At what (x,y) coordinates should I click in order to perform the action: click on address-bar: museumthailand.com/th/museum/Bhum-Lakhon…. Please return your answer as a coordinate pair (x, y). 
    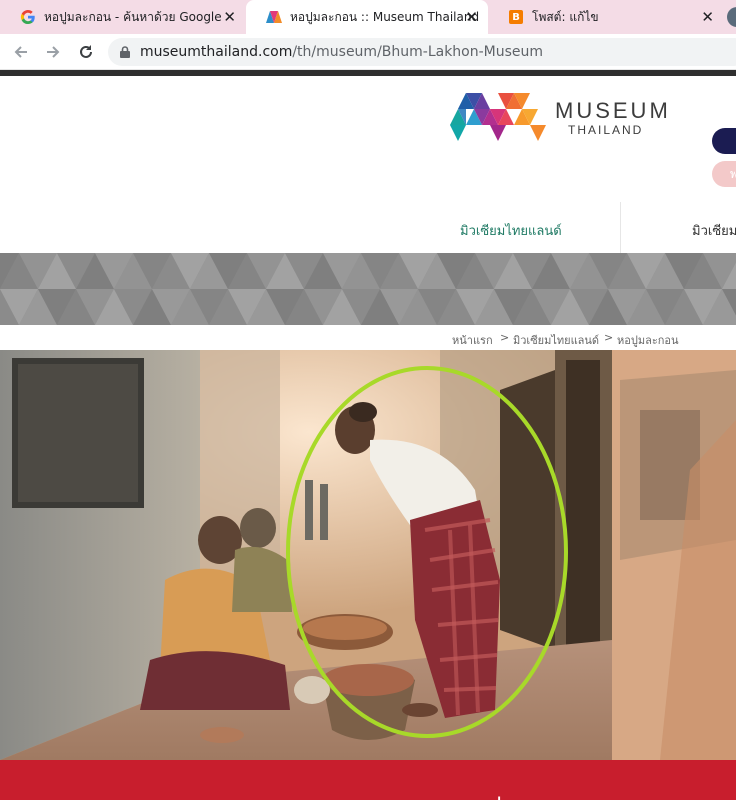
    Looking at the image, I should click on (422, 52).